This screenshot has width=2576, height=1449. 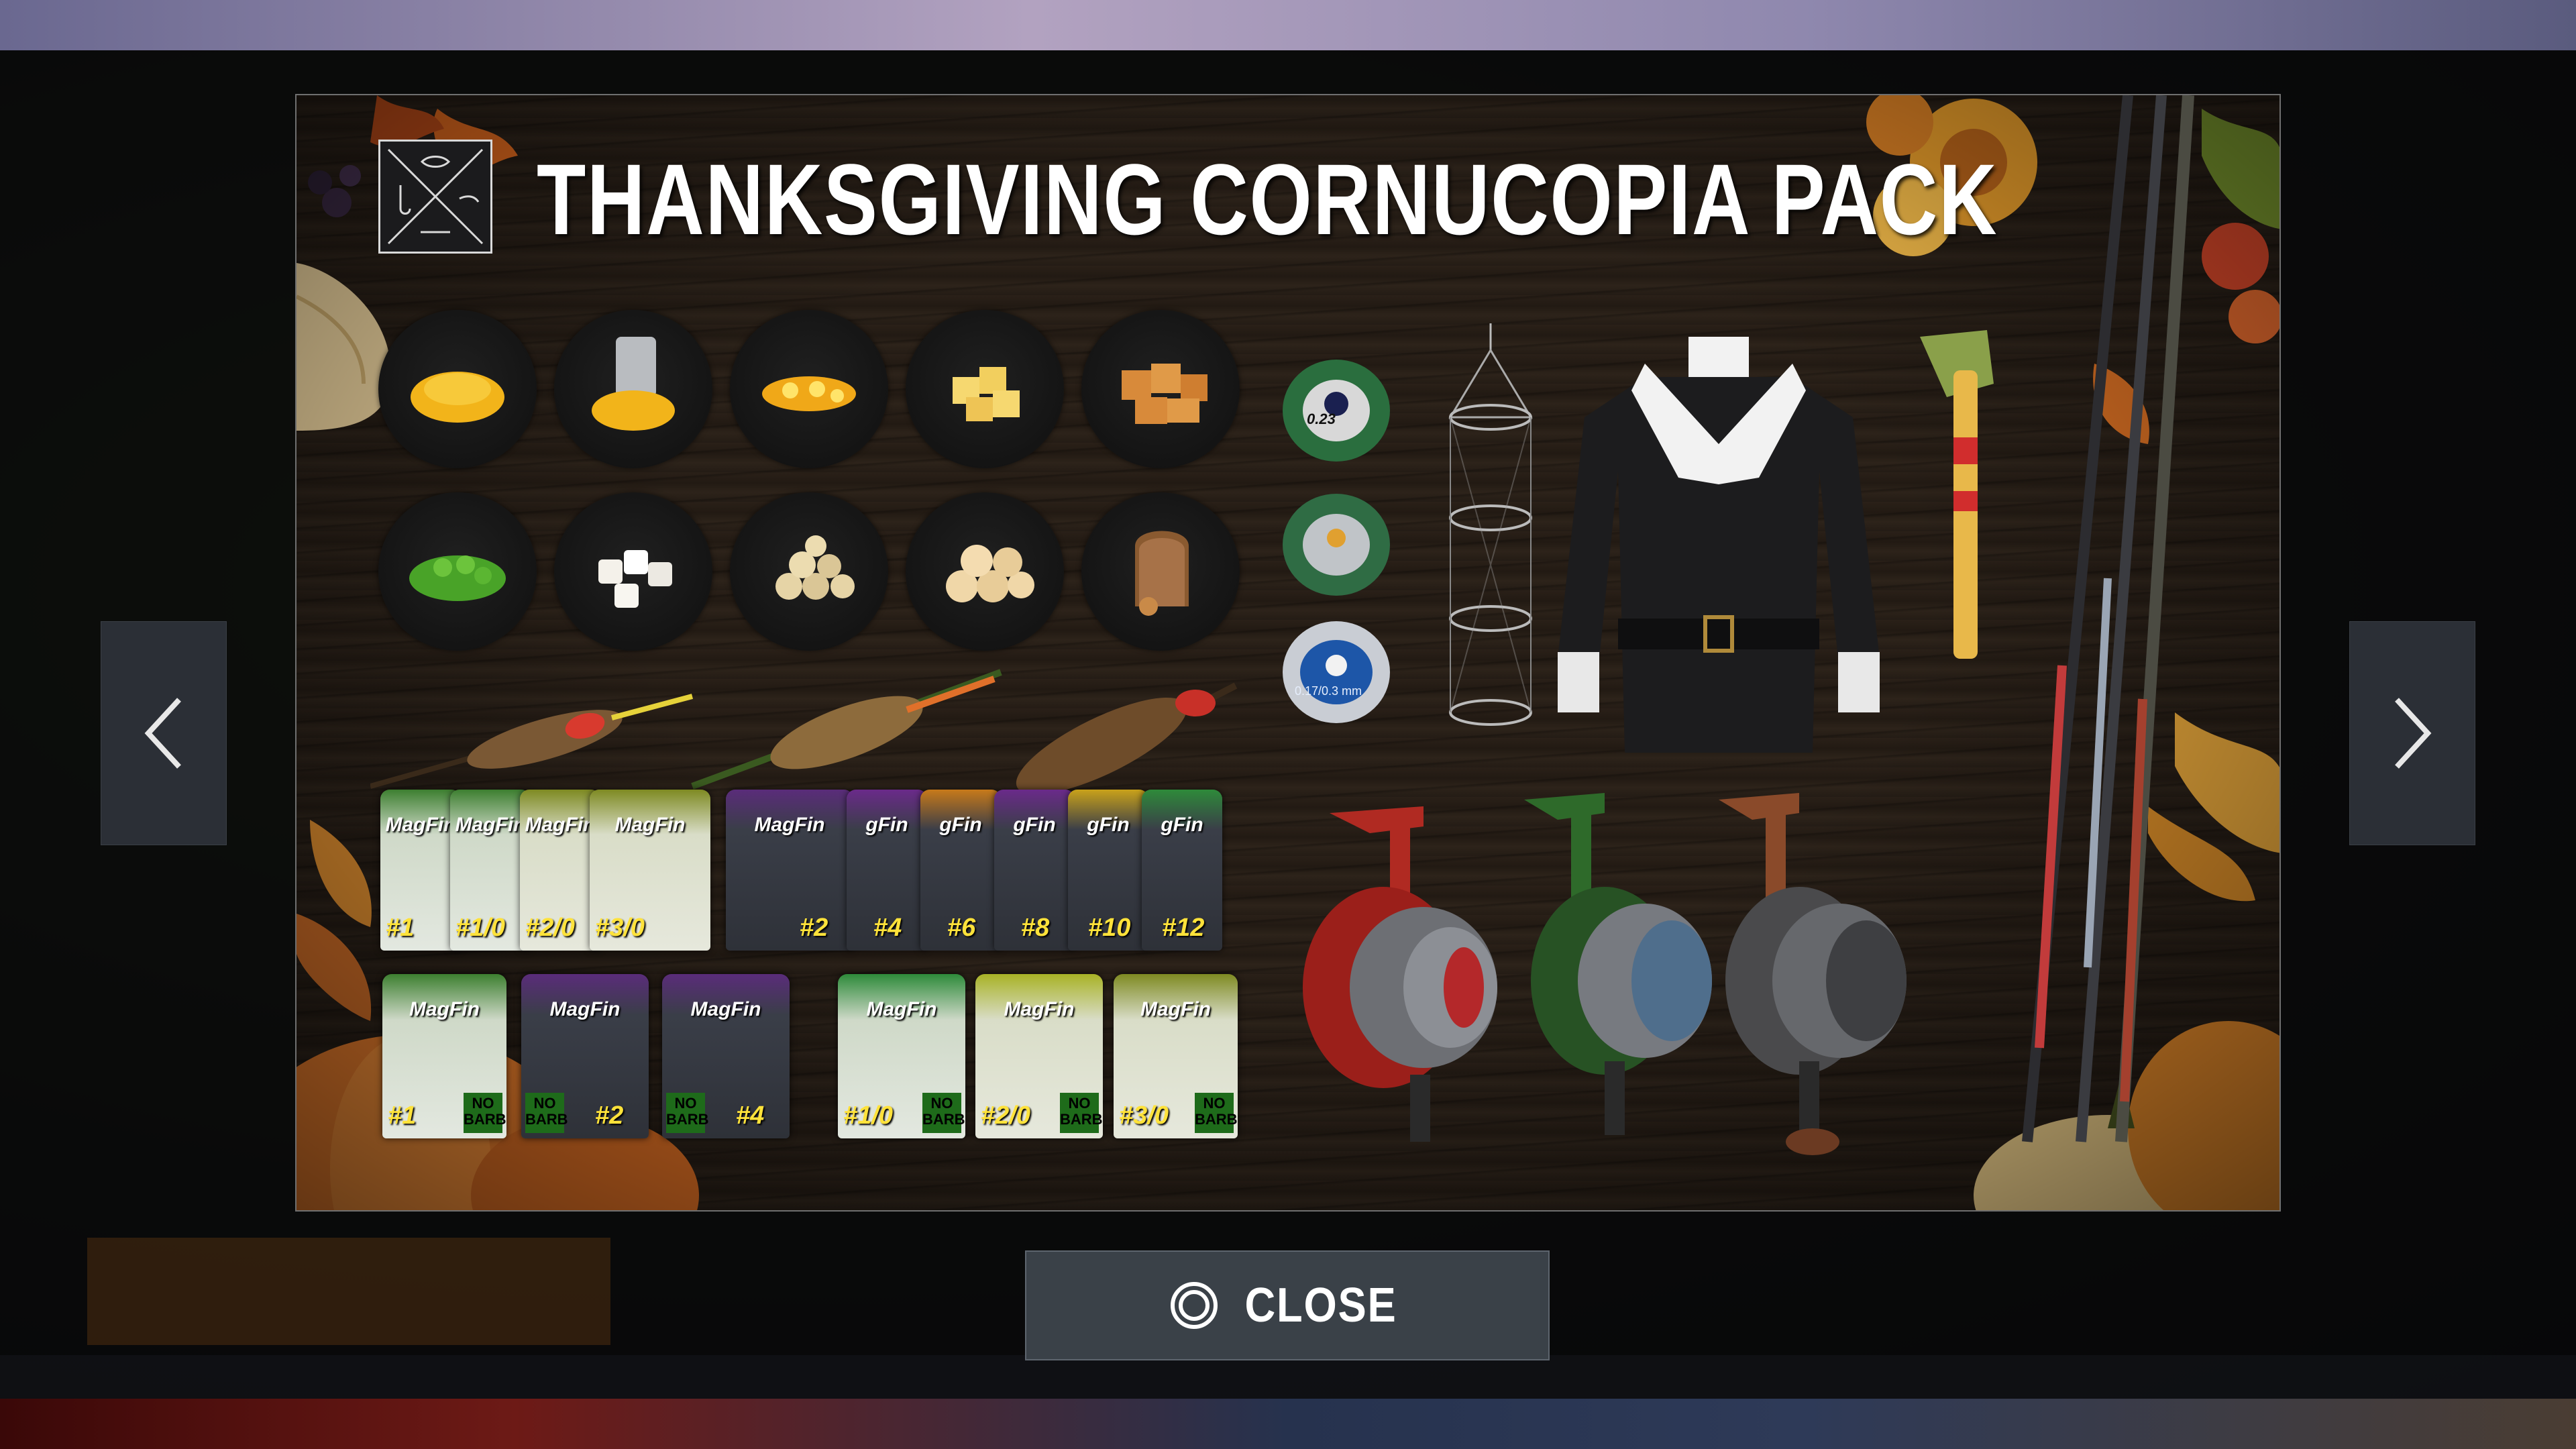 I want to click on bait-canned-corn, so click(x=633, y=389).